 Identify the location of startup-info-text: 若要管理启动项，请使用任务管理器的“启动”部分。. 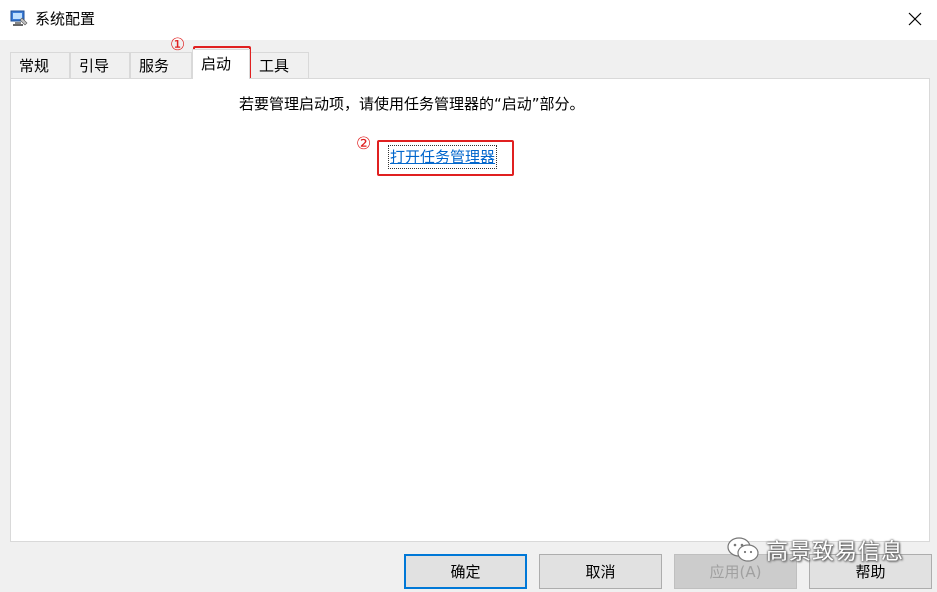
(412, 104).